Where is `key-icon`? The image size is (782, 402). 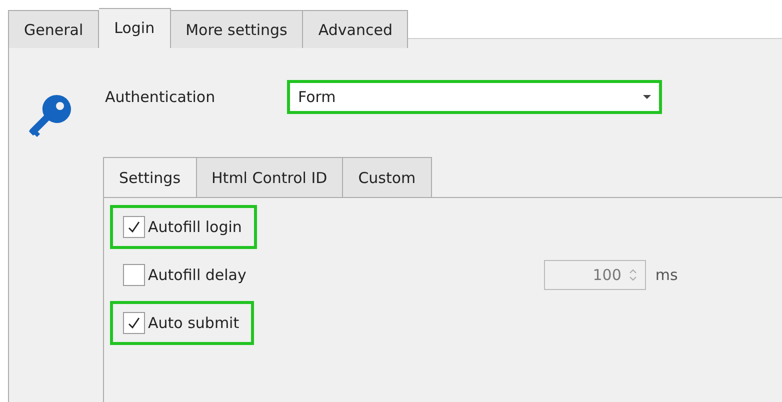 key-icon is located at coordinates (50, 116).